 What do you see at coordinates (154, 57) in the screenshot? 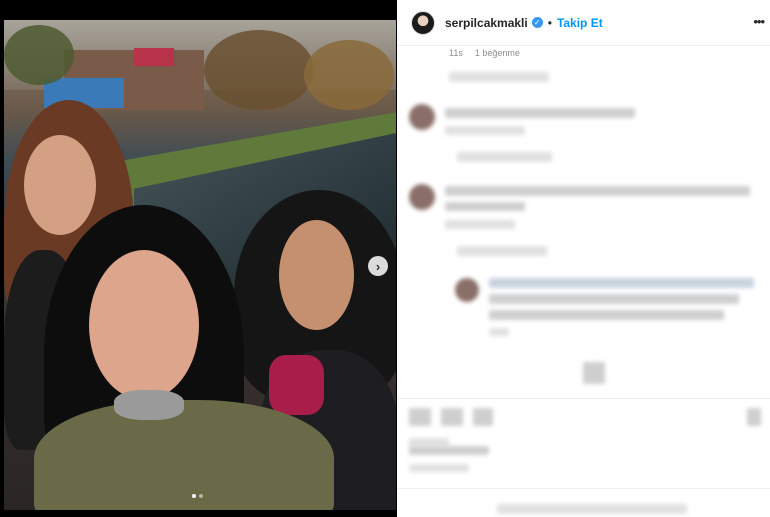
I see `photo-sign` at bounding box center [154, 57].